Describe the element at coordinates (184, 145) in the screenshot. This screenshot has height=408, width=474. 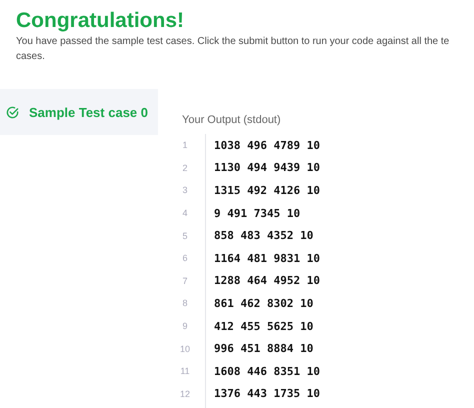
I see `line-number: 1` at that location.